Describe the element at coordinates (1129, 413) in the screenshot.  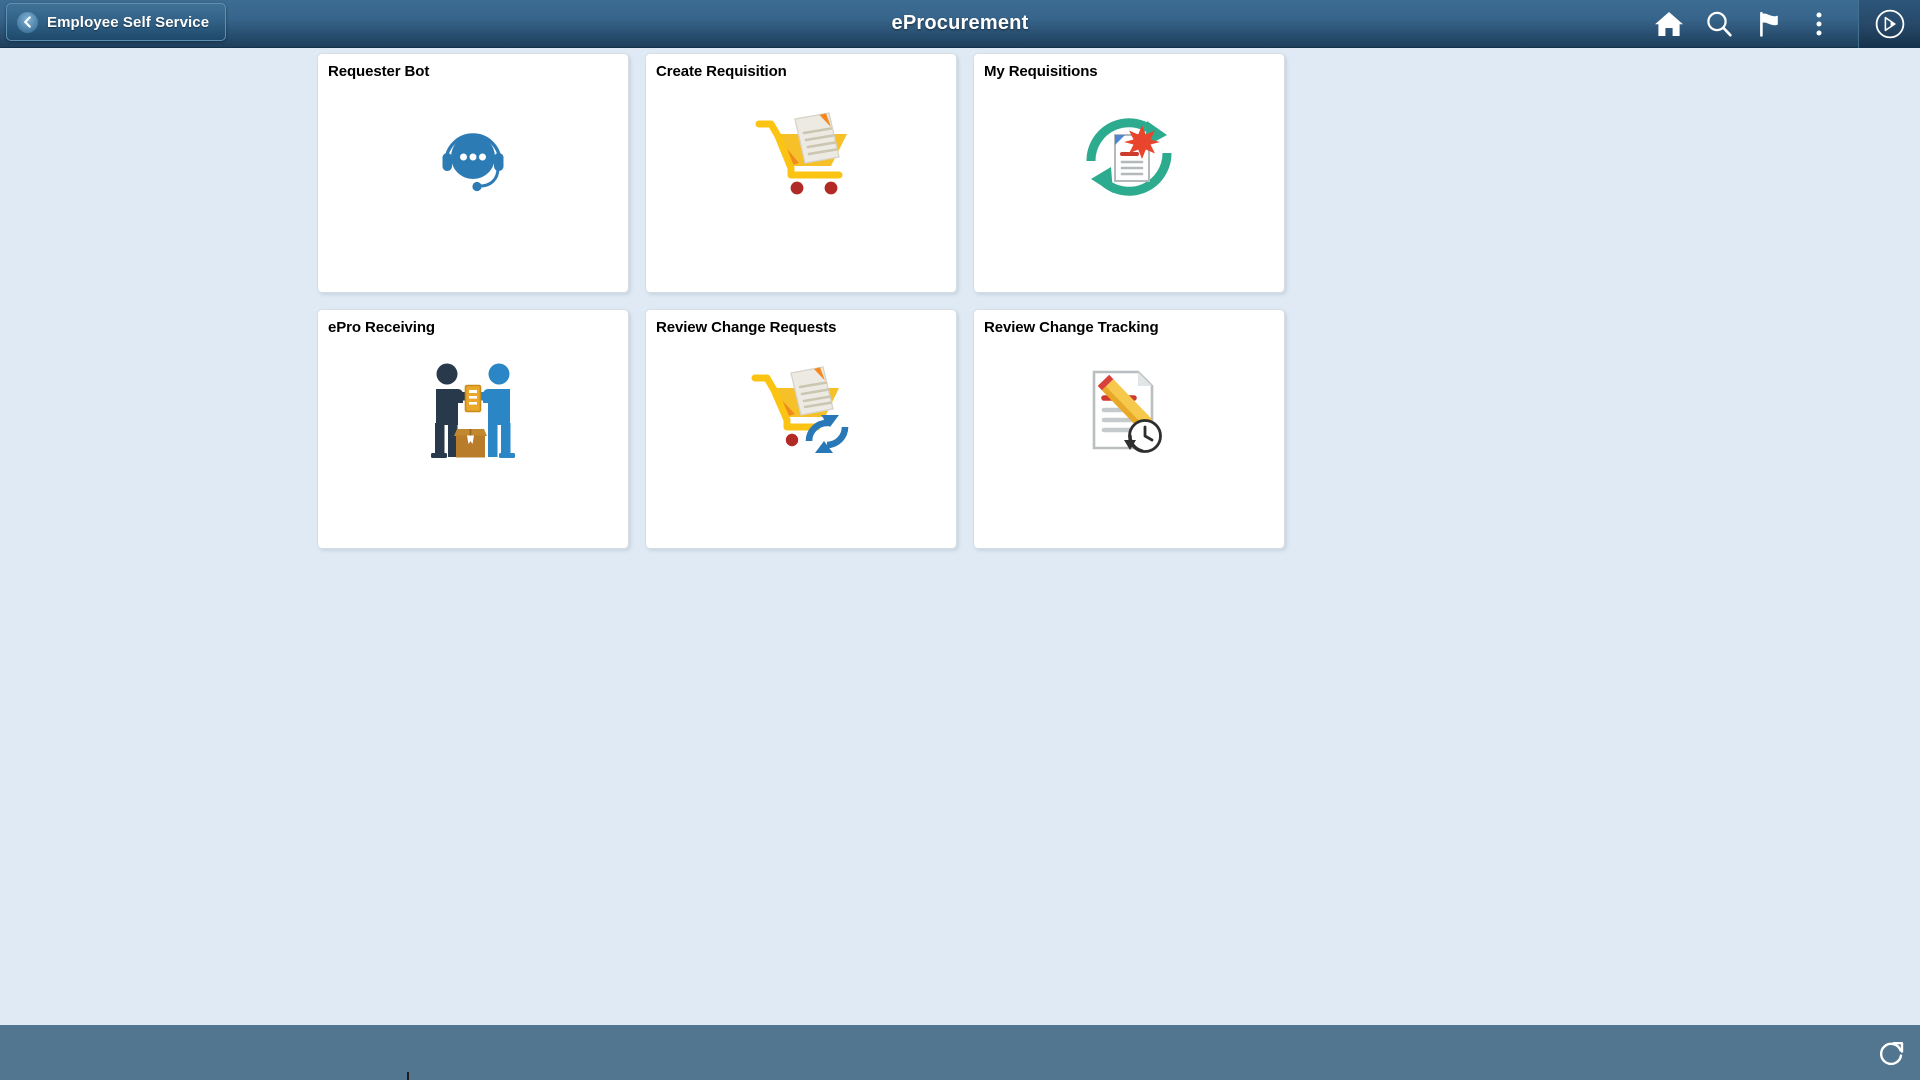
I see `document-pencil-clock-icon` at that location.